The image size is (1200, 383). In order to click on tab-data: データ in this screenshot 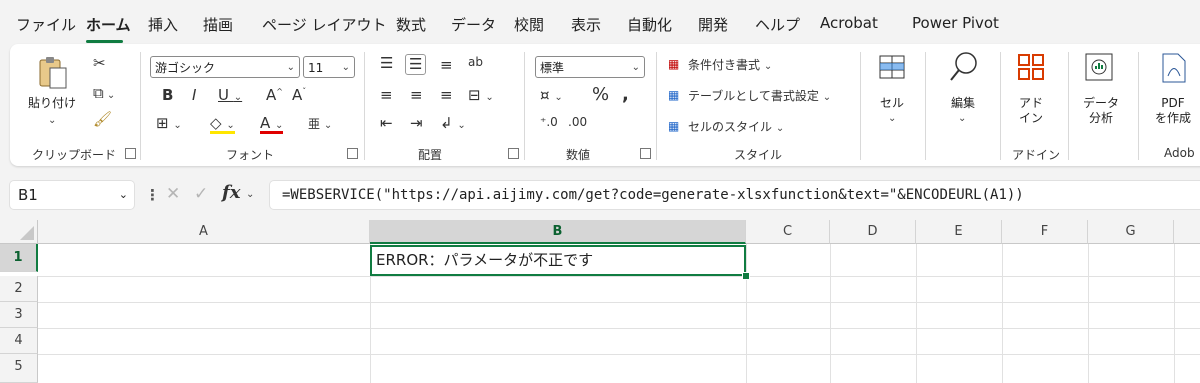, I will do `click(473, 24)`.